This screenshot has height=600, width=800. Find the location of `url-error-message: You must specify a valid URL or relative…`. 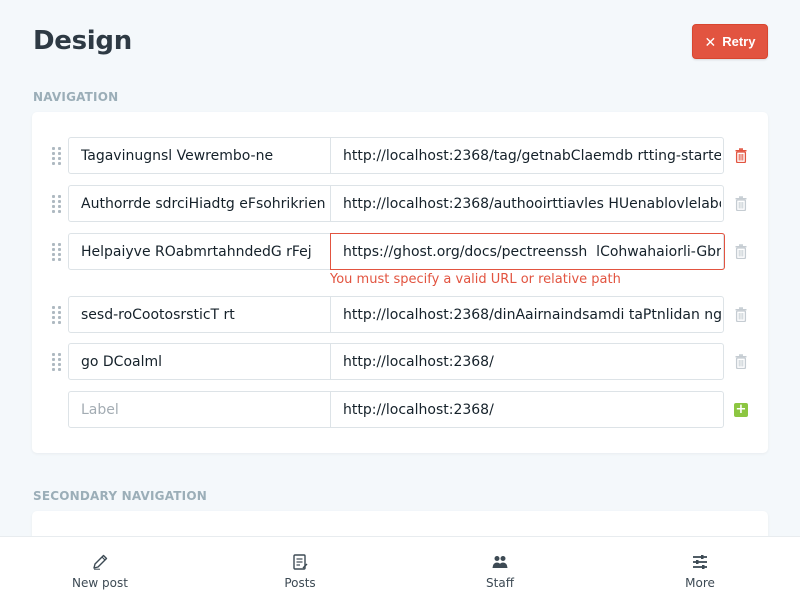

url-error-message: You must specify a valid URL or relative… is located at coordinates (475, 279).